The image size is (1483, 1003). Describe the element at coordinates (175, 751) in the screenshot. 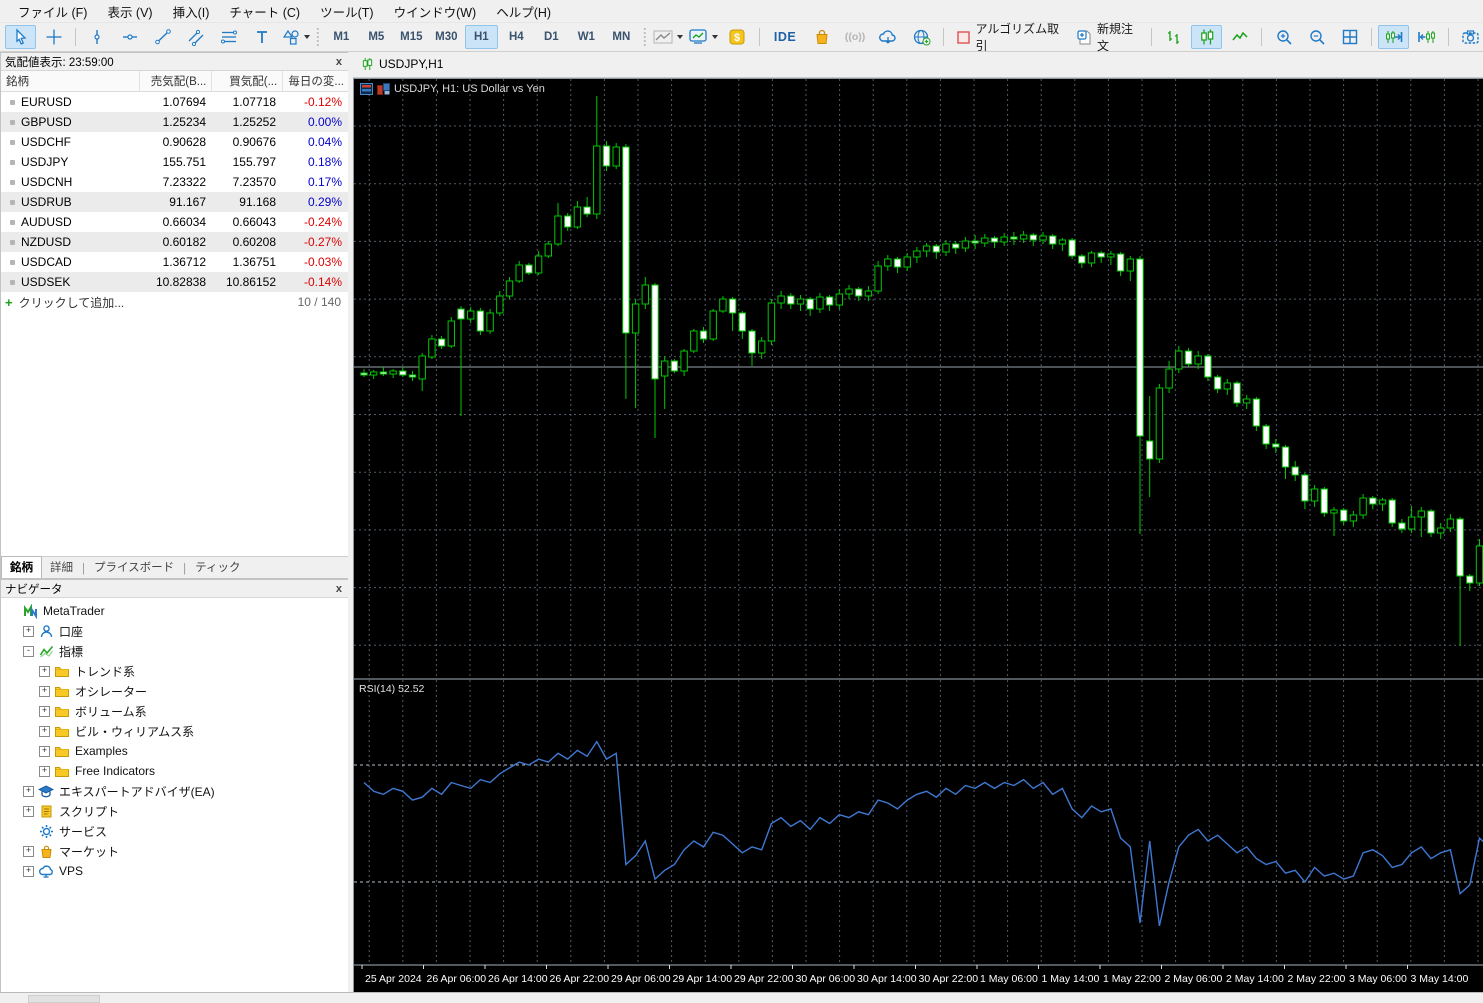

I see `tree-item-examples: + Examples` at that location.